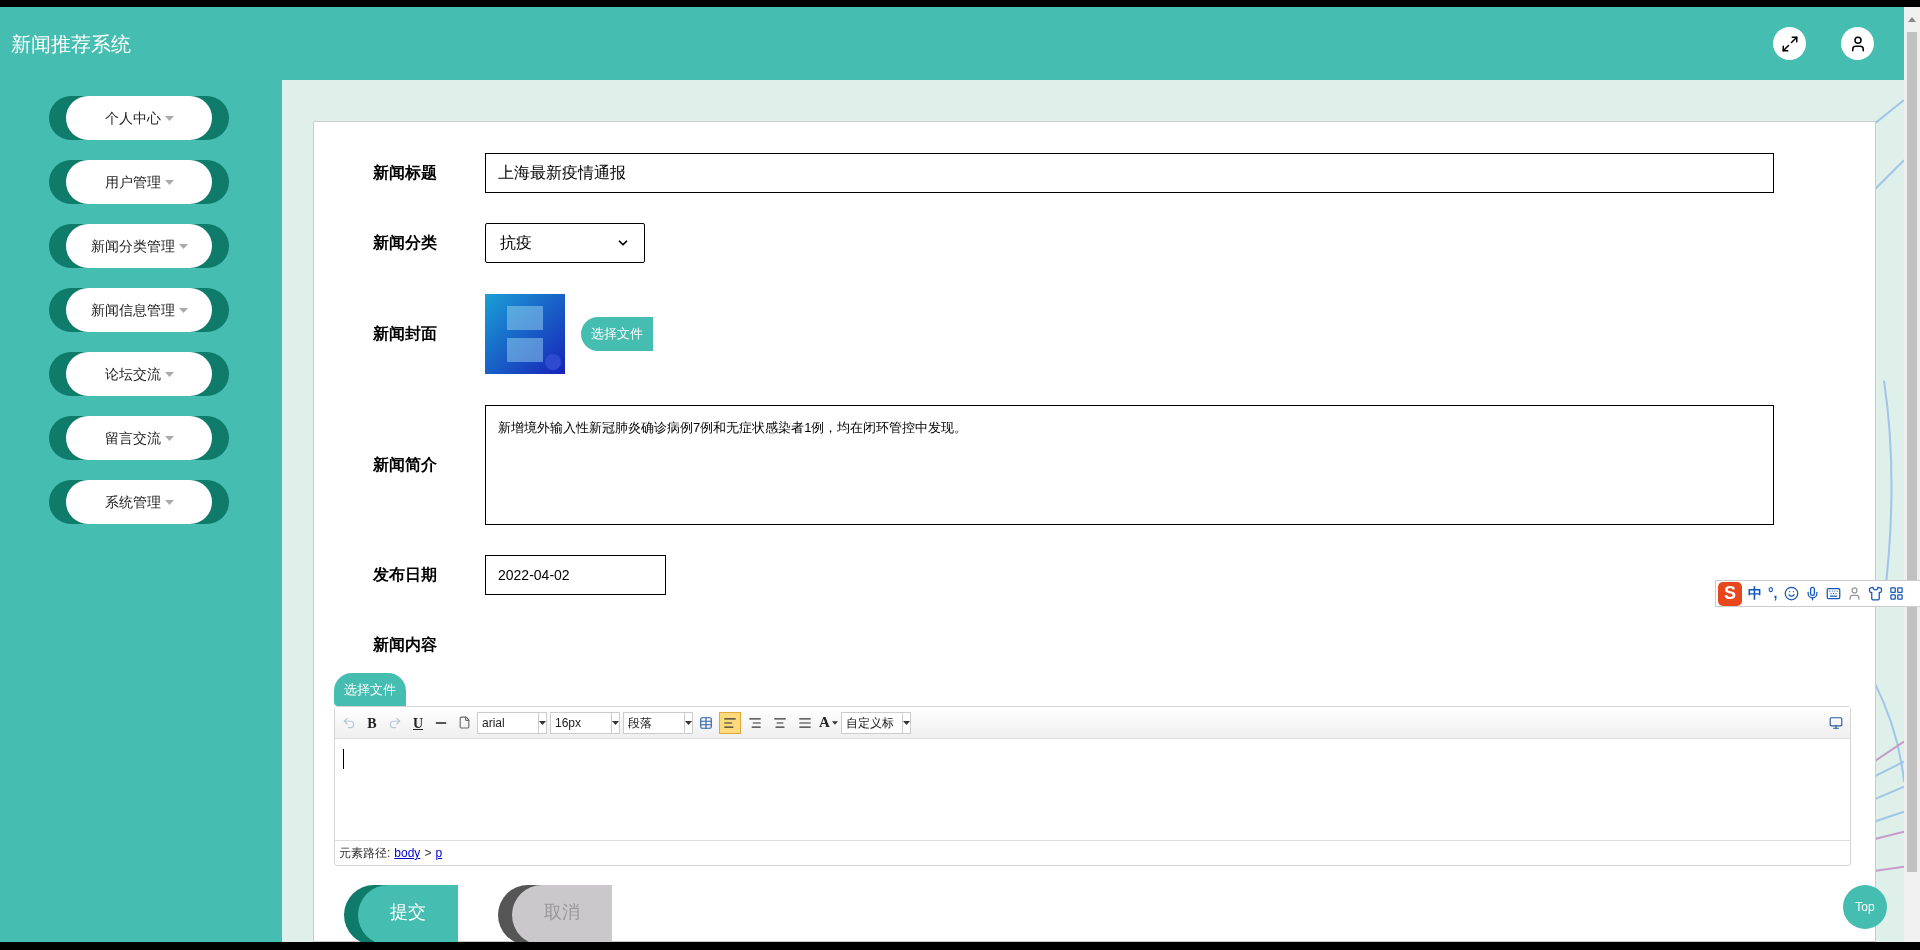  What do you see at coordinates (405, 574) in the screenshot?
I see `field-label: 发布日期` at bounding box center [405, 574].